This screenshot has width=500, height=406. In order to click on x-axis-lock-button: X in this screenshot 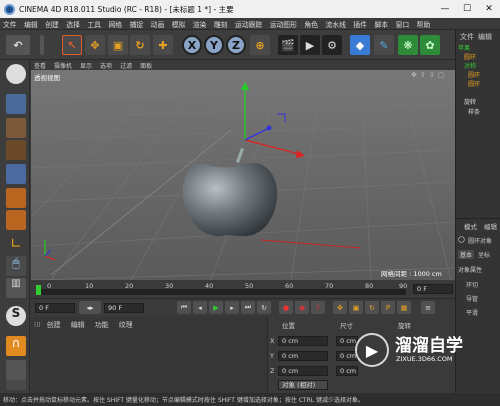, I will do `click(192, 45)`.